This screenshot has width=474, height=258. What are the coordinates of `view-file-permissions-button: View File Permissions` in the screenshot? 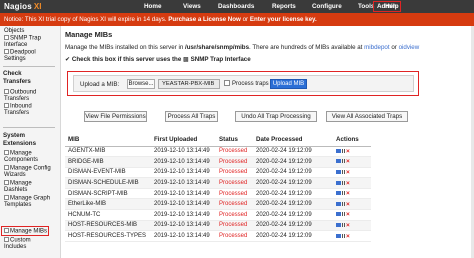 It's located at (115, 116).